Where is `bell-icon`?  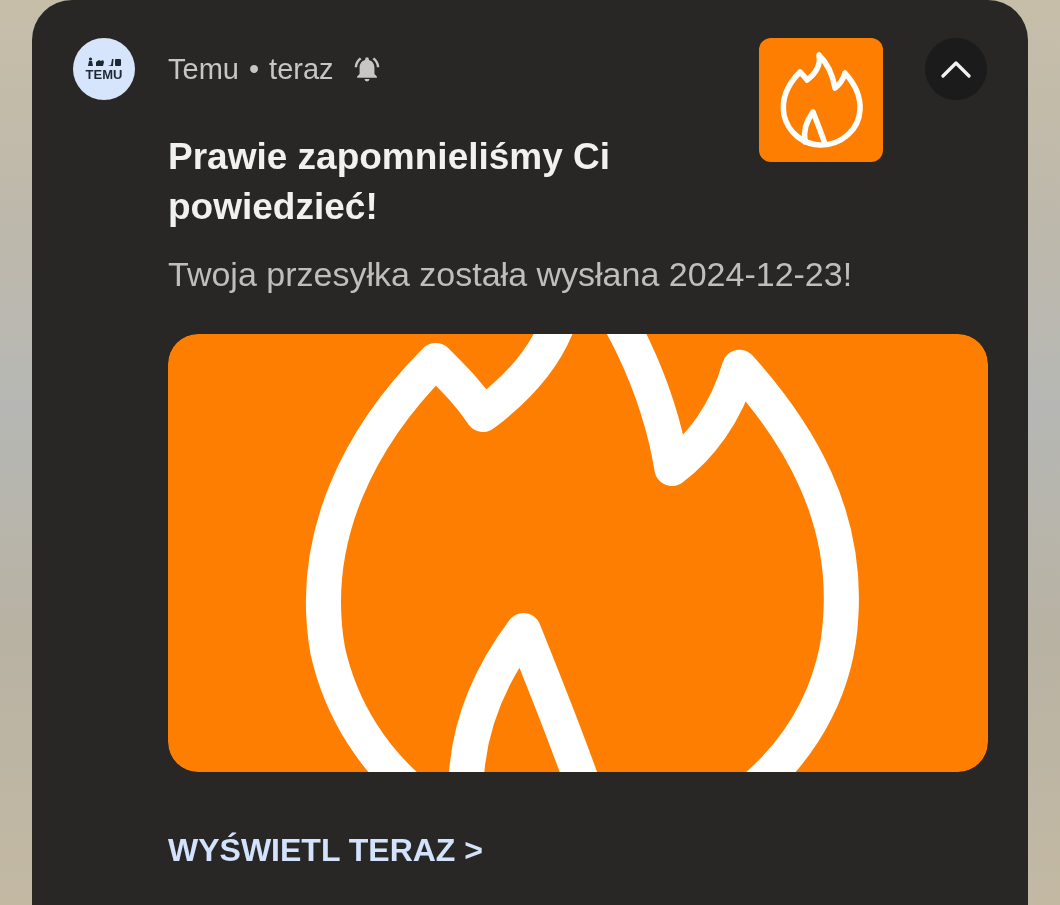
bell-icon is located at coordinates (366, 69).